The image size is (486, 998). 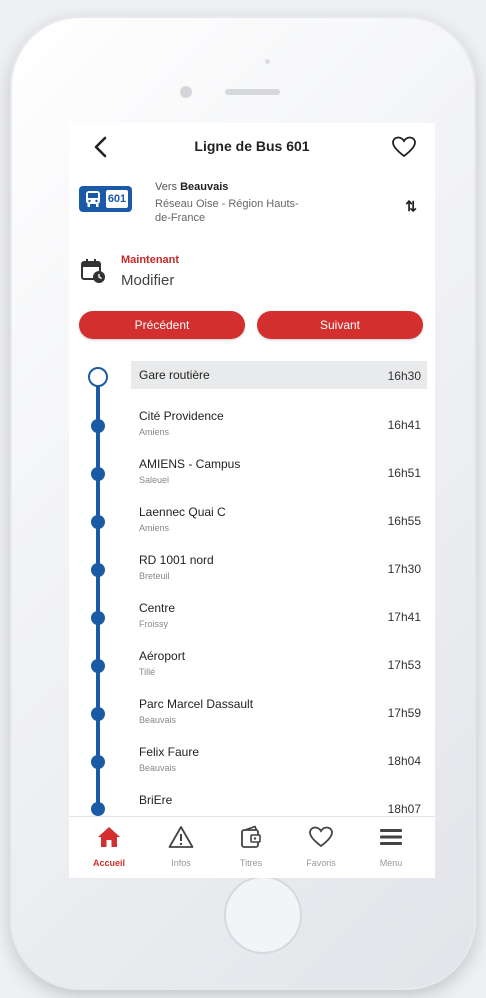 What do you see at coordinates (252, 477) in the screenshot?
I see `stop-row: AMIENS - Campus Saleuel 16h51` at bounding box center [252, 477].